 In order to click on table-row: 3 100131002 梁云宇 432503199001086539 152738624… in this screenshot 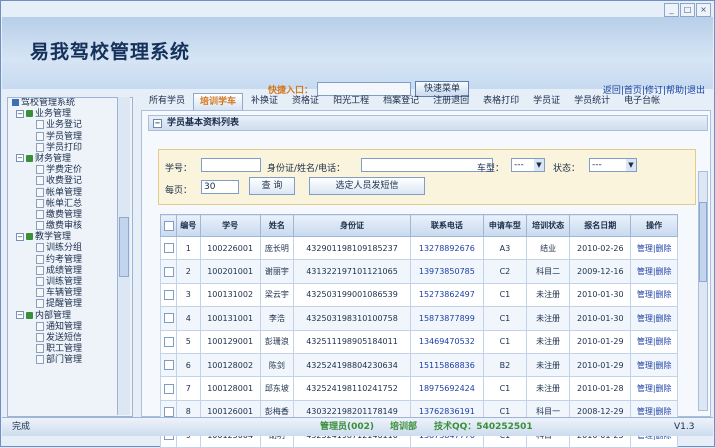, I will do `click(418, 295)`.